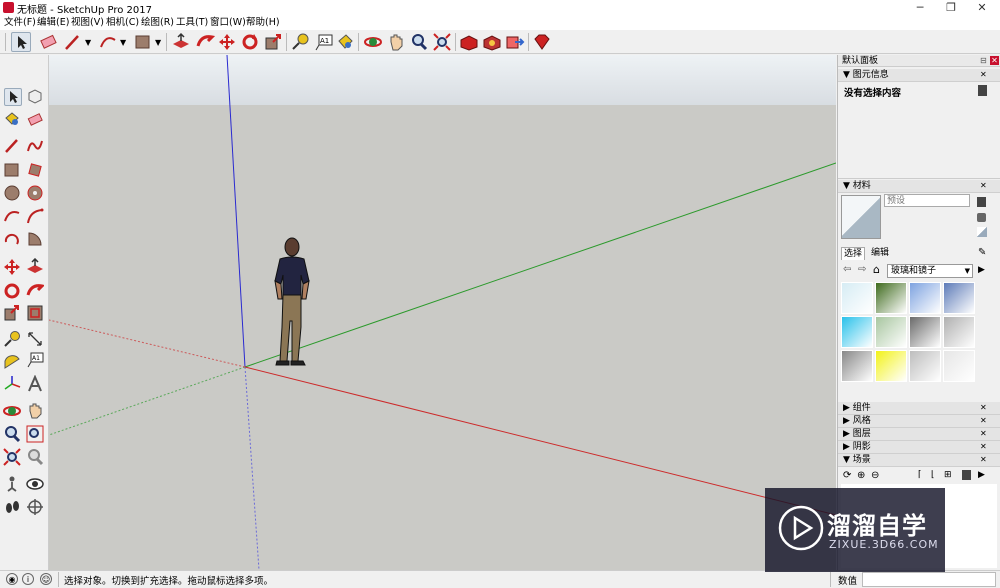  What do you see at coordinates (36, 291) in the screenshot?
I see `follow-me-icon` at bounding box center [36, 291].